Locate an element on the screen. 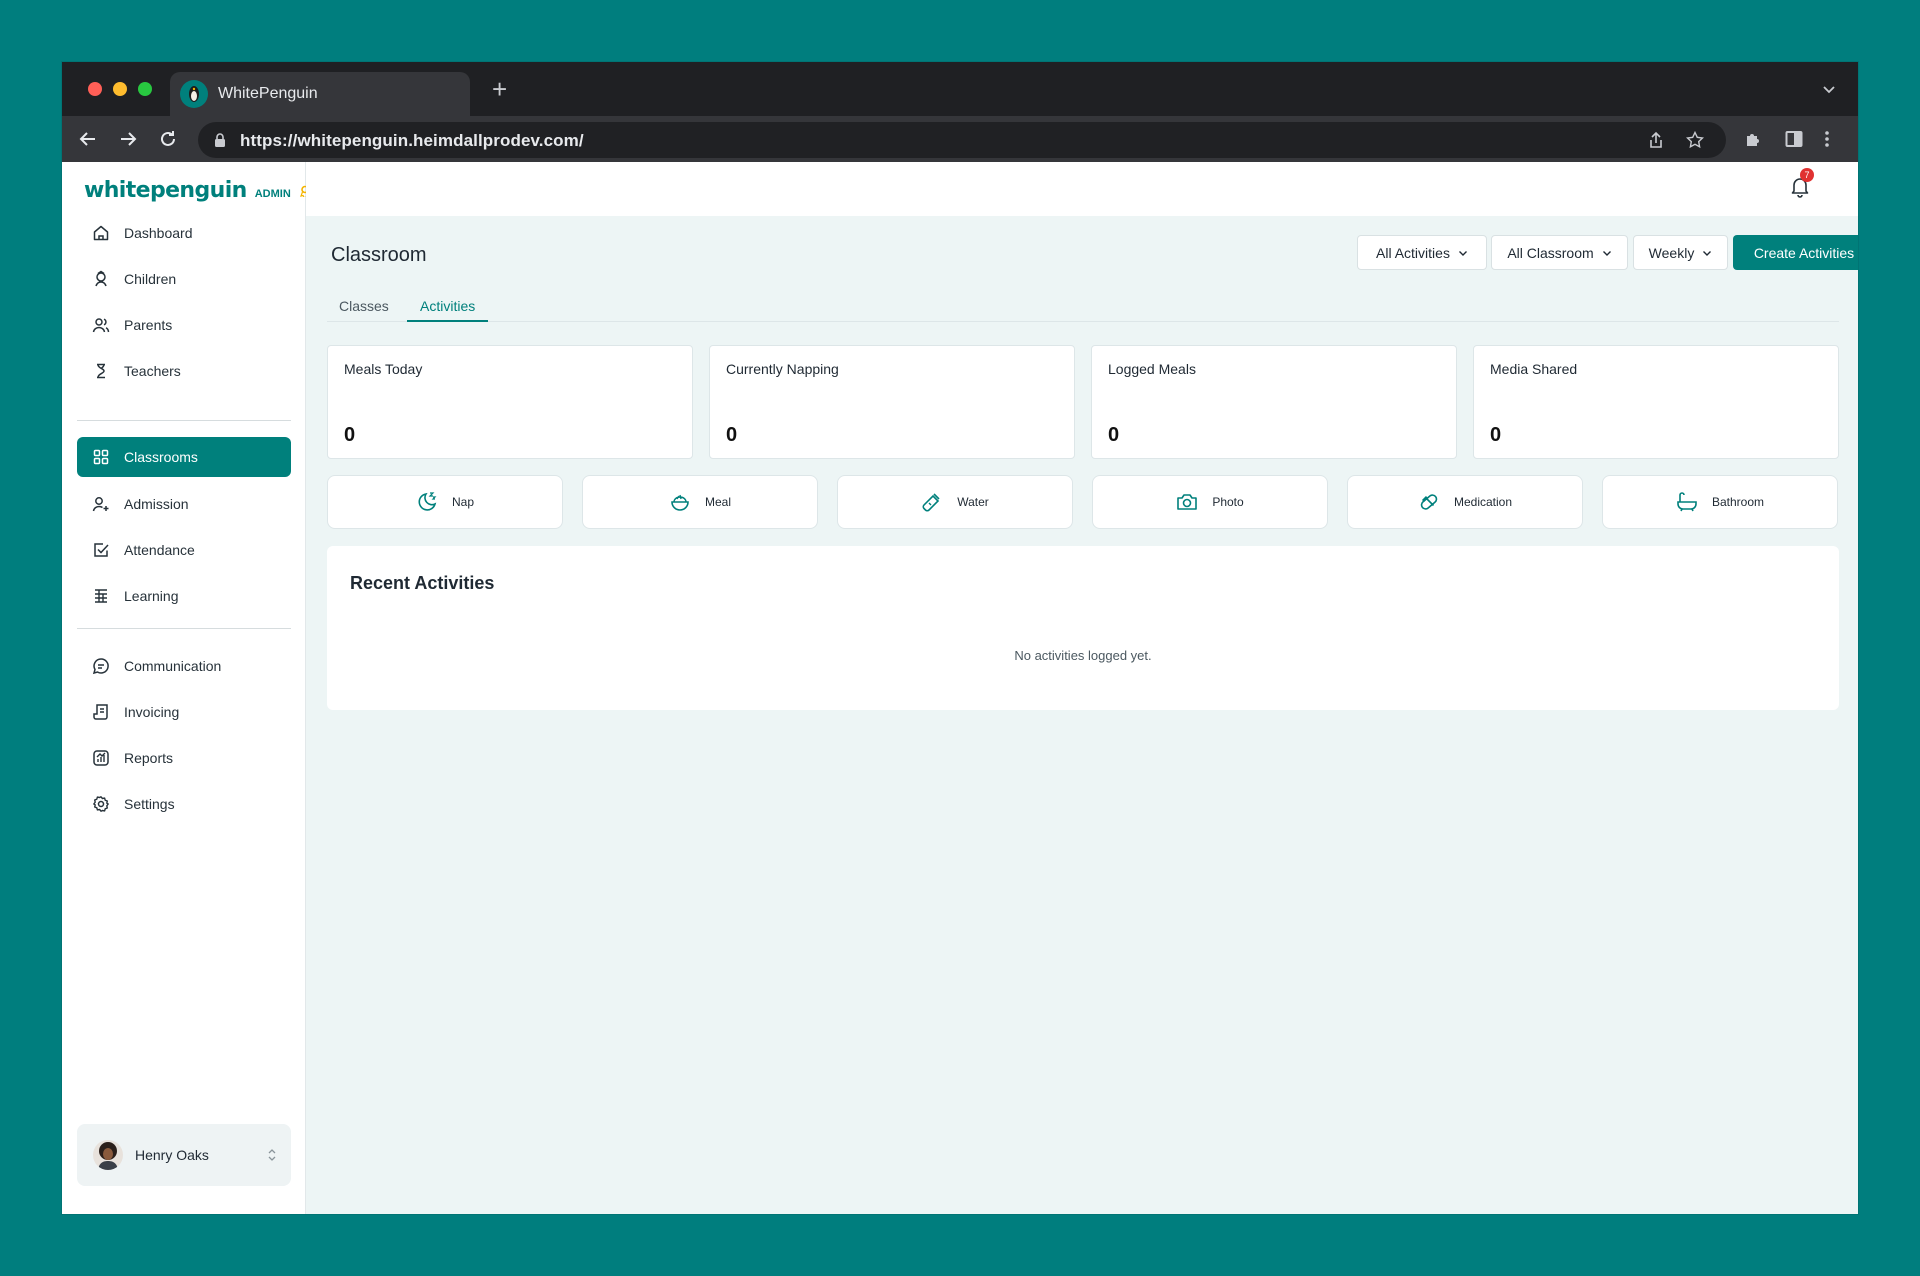  nap-activity-button: Nap is located at coordinates (445, 502).